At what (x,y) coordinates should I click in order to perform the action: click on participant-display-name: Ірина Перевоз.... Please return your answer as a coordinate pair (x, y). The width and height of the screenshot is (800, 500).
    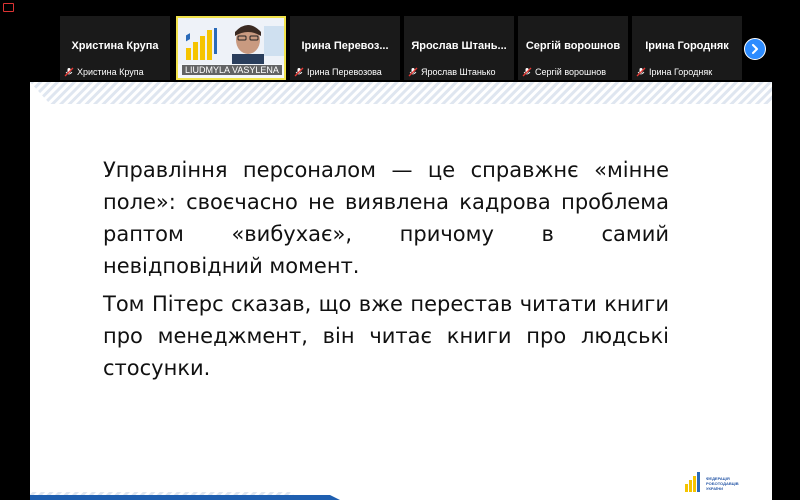
    Looking at the image, I should click on (345, 46).